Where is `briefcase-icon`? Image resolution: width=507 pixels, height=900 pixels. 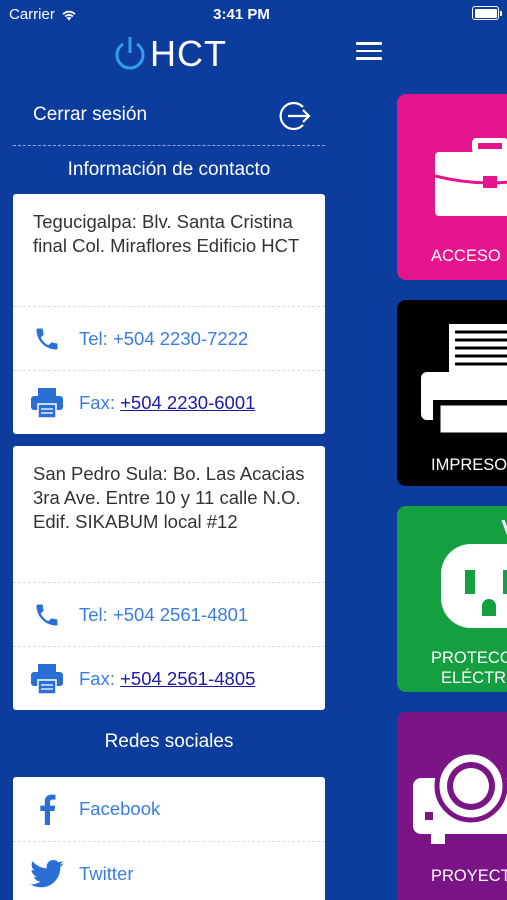 briefcase-icon is located at coordinates (471, 177).